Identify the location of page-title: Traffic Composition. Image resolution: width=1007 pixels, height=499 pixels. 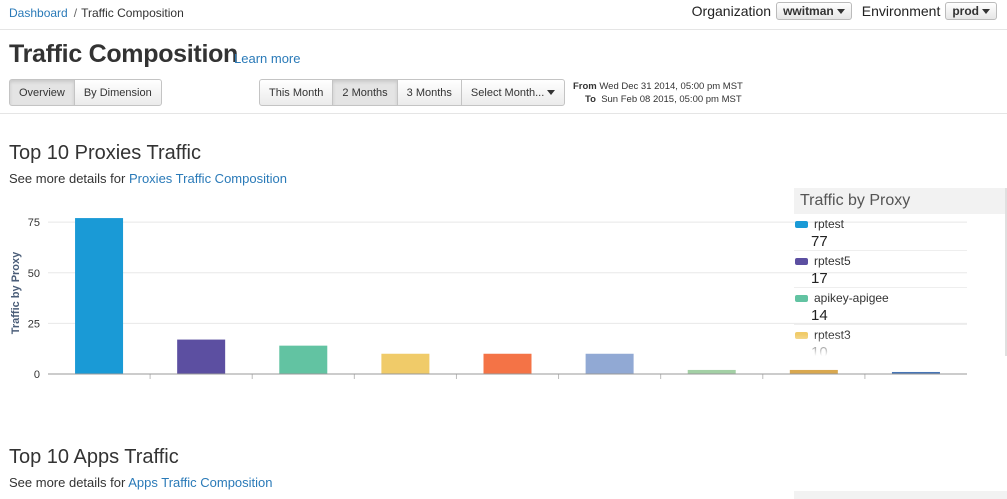
(124, 54).